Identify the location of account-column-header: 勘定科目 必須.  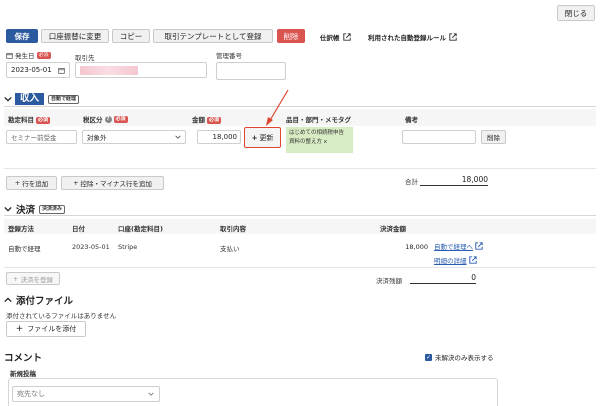
(29, 119).